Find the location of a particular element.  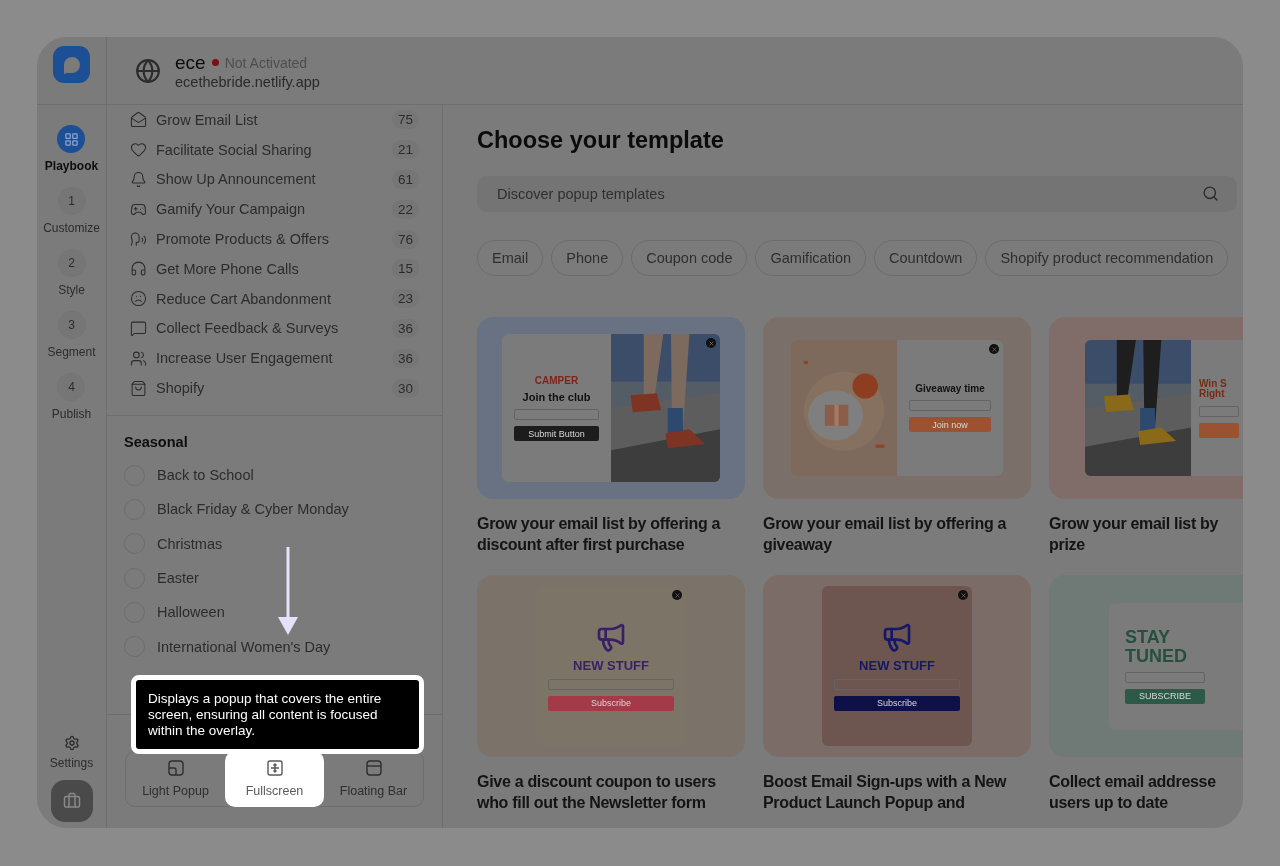

count-badge: 15 is located at coordinates (405, 269).